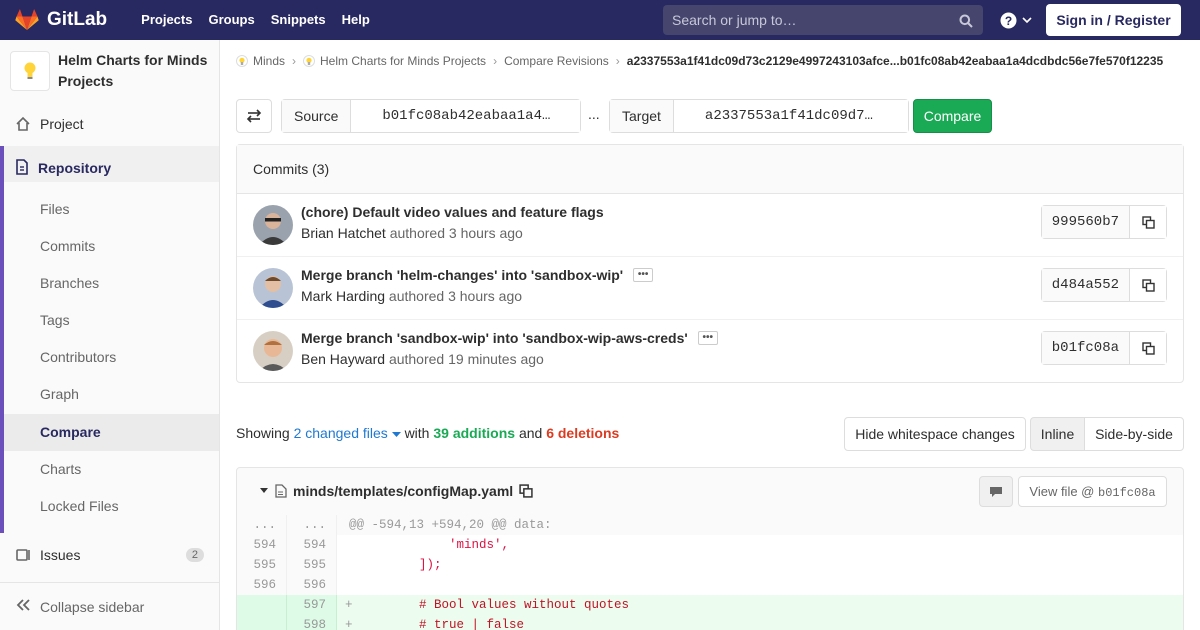 The height and width of the screenshot is (630, 1200). What do you see at coordinates (129, 394) in the screenshot?
I see `sidebar-item-graph: Graph` at bounding box center [129, 394].